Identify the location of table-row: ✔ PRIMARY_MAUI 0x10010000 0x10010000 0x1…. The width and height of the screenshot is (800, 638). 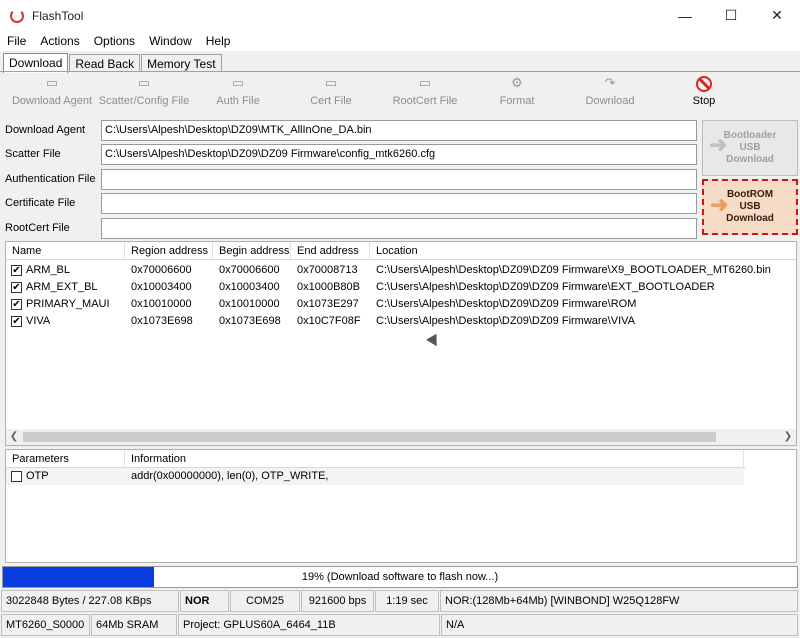
(401, 304).